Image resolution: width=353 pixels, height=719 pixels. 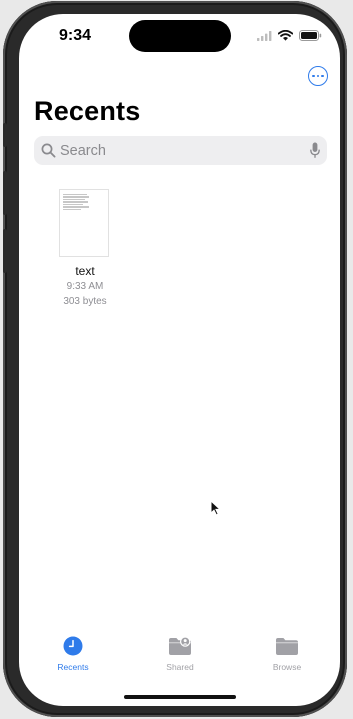 What do you see at coordinates (5, 135) in the screenshot?
I see `action-button` at bounding box center [5, 135].